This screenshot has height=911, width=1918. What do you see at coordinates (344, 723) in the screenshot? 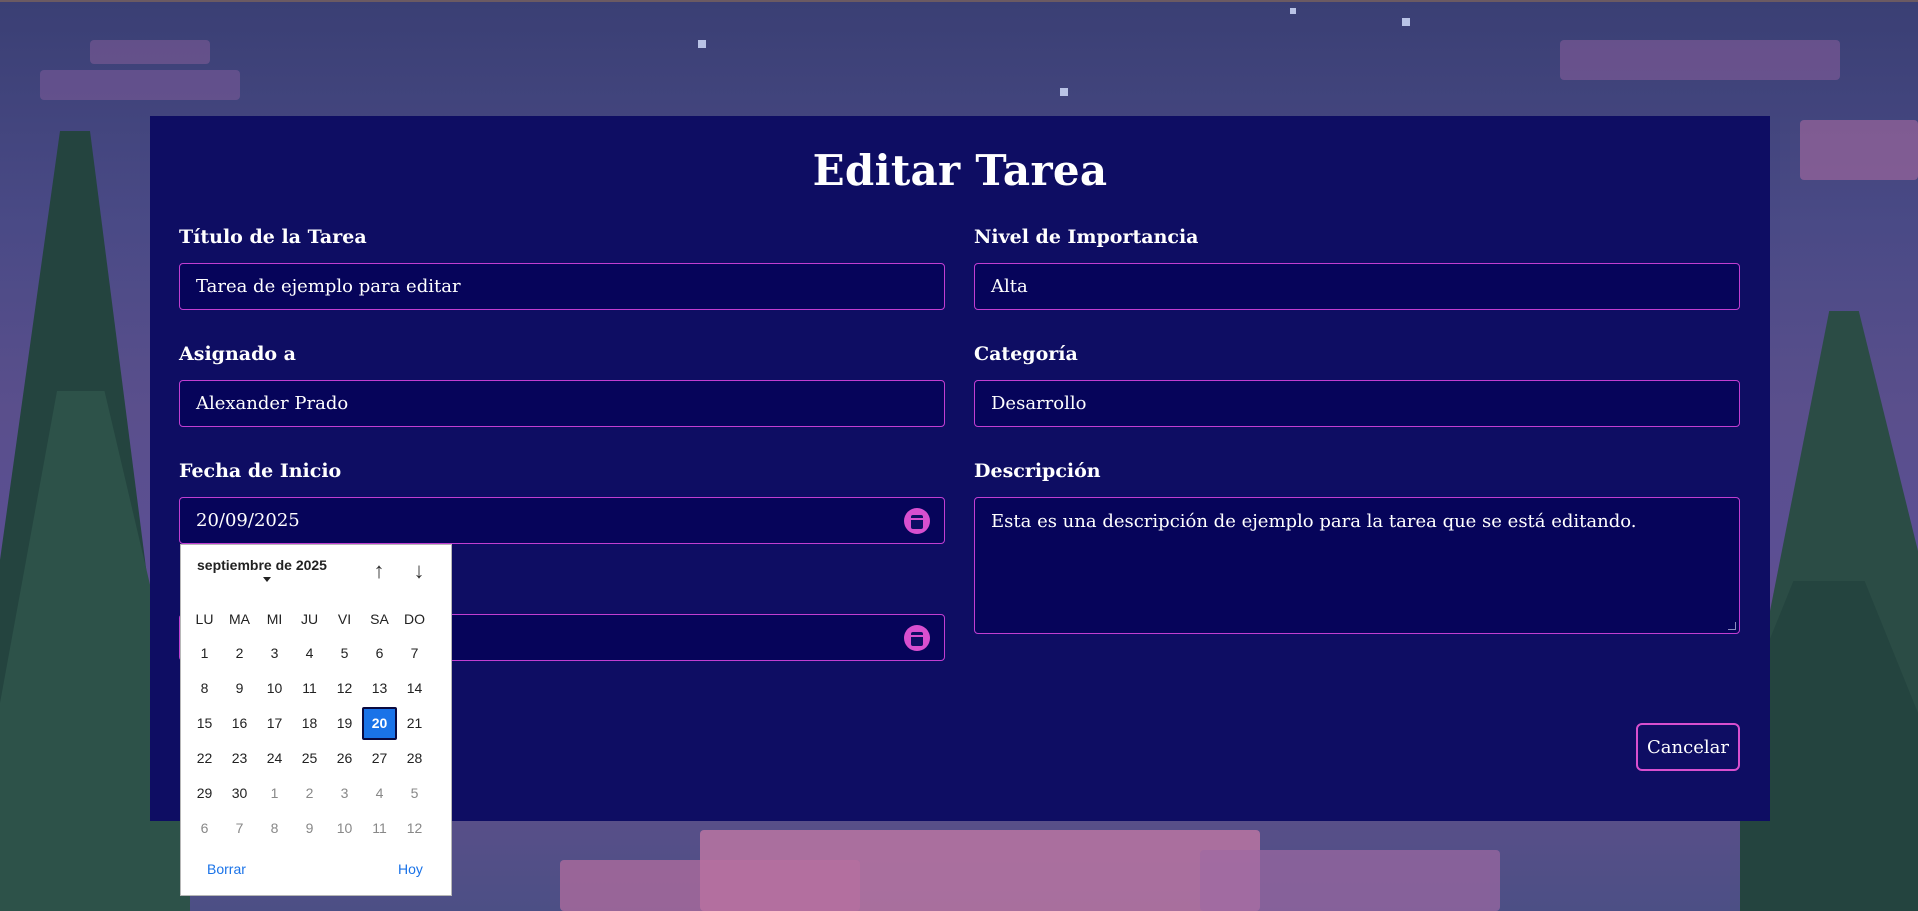
I see `calendar-day: 19` at bounding box center [344, 723].